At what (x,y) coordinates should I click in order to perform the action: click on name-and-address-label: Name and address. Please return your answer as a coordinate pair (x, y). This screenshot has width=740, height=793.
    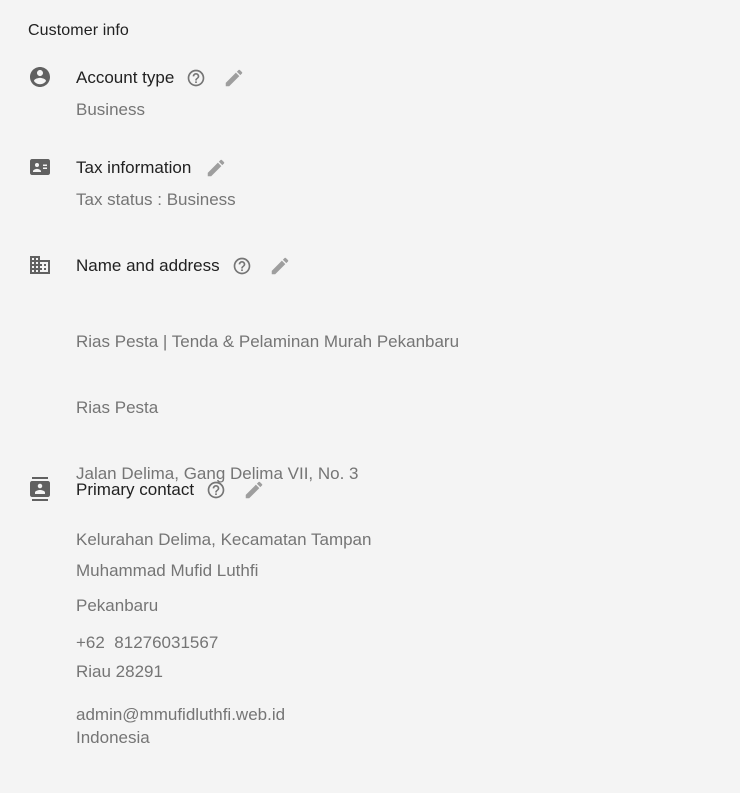
    Looking at the image, I should click on (148, 265).